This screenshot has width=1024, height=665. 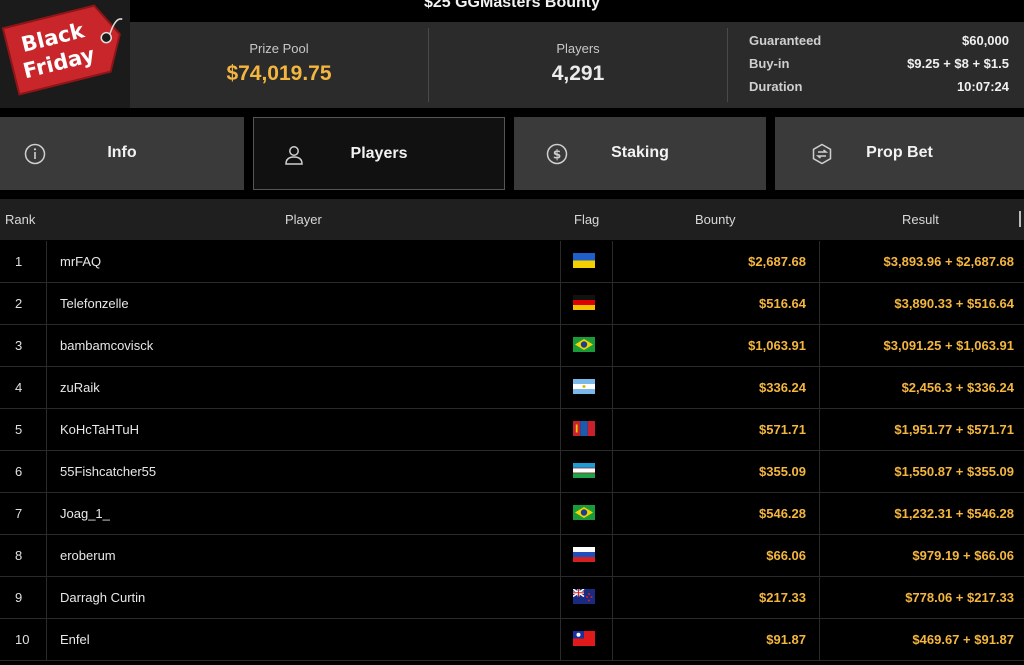 I want to click on player-name: 55Fishcatcher55, so click(x=108, y=471).